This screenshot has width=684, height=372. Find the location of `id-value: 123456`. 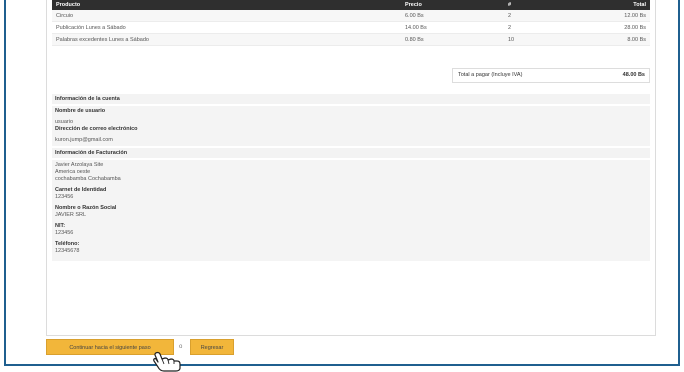

id-value: 123456 is located at coordinates (64, 197).